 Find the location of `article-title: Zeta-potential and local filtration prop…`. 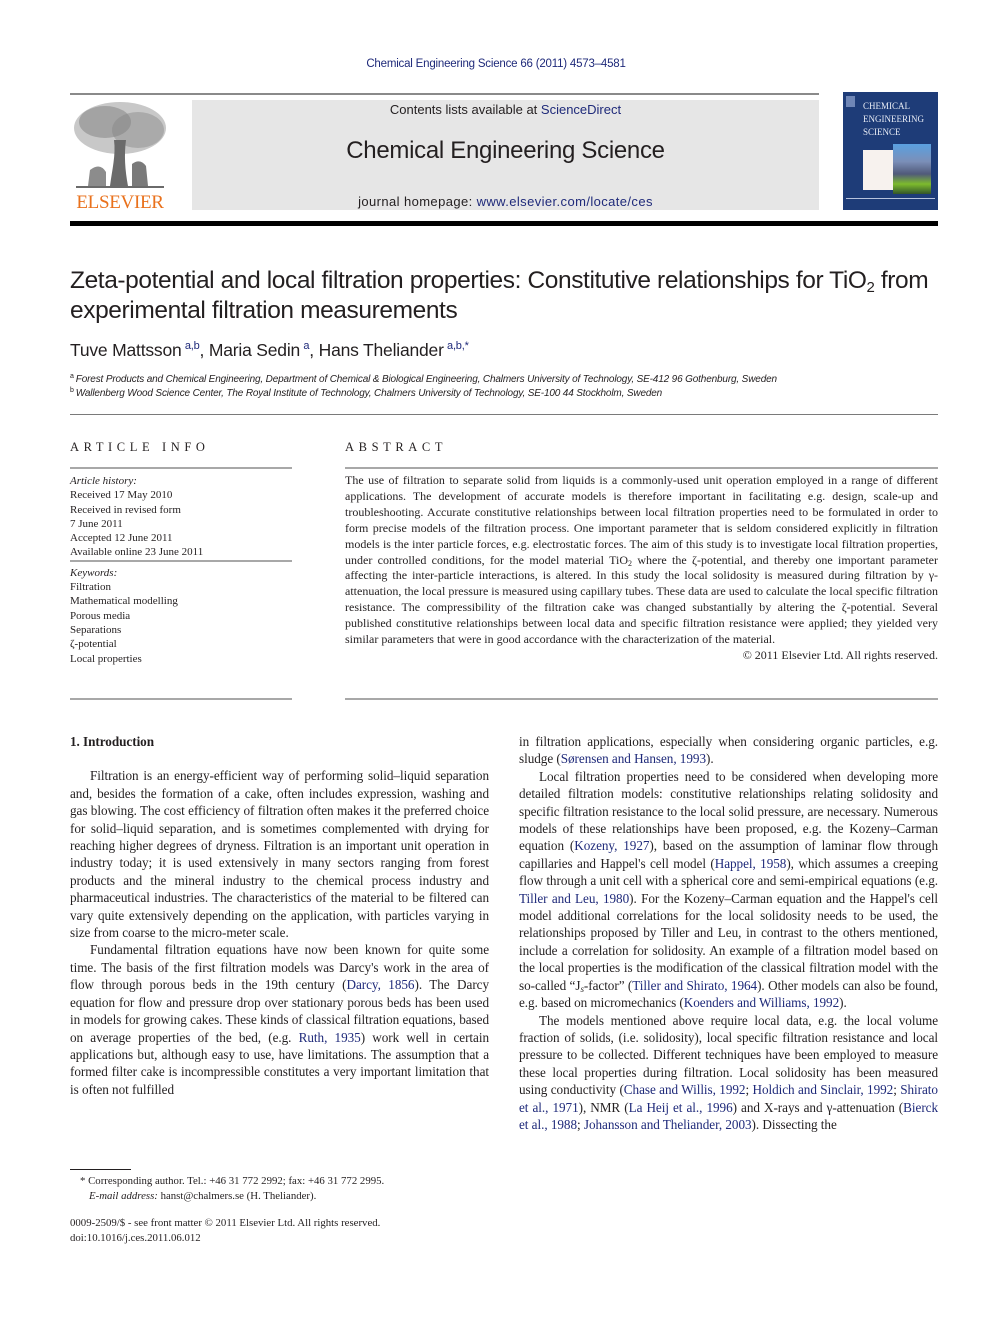

article-title: Zeta-potential and local filtration prop… is located at coordinates (500, 296).